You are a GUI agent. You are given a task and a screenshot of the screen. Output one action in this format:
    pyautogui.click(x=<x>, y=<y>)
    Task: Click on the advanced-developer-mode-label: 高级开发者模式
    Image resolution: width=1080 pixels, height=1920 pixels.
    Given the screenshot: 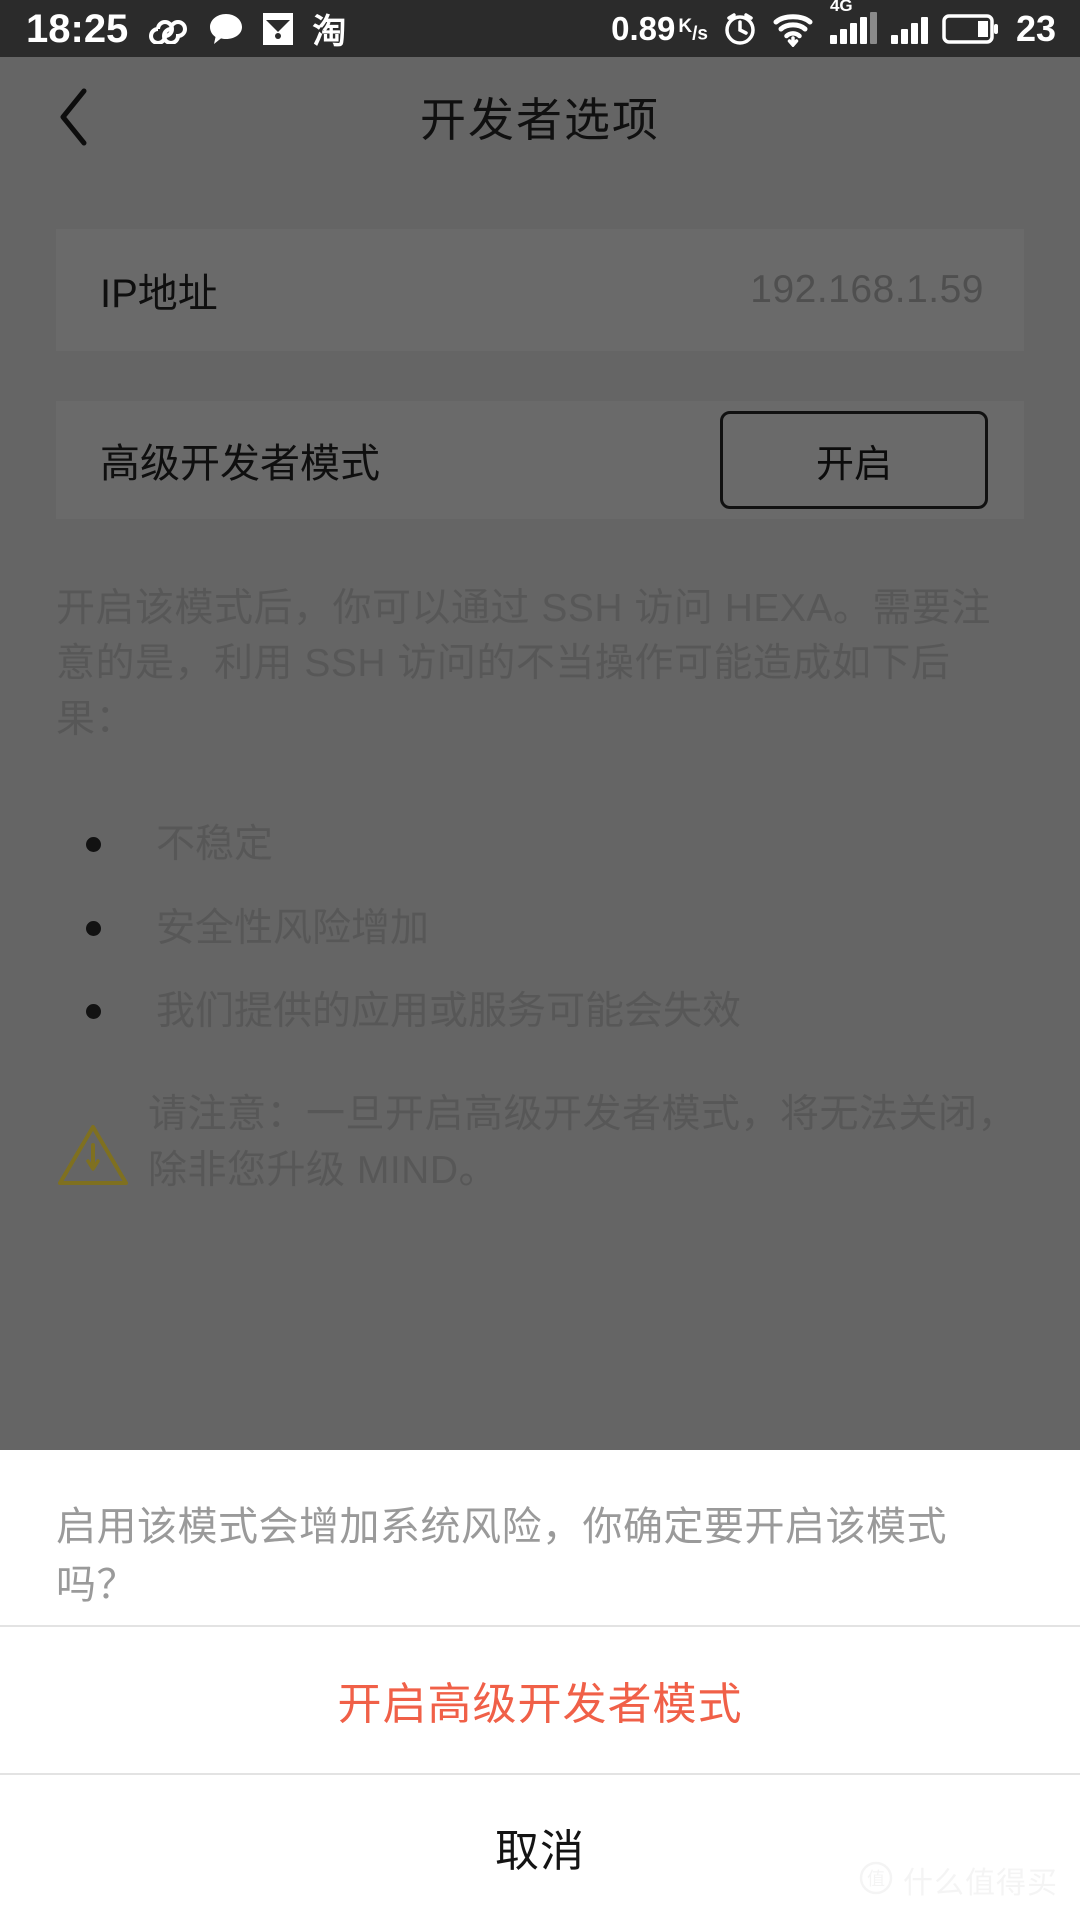 What is the action you would take?
    pyautogui.click(x=240, y=464)
    